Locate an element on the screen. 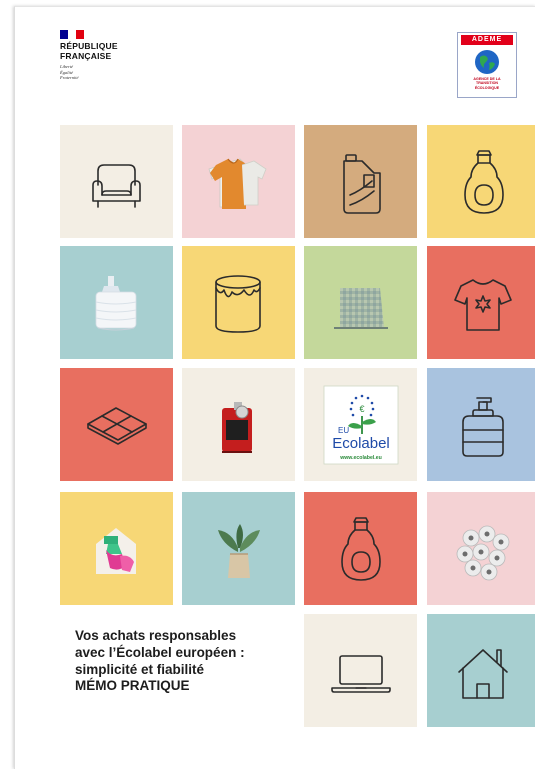 Image resolution: width=535 pixels, height=769 pixels. tile-wipes is located at coordinates (116, 302).